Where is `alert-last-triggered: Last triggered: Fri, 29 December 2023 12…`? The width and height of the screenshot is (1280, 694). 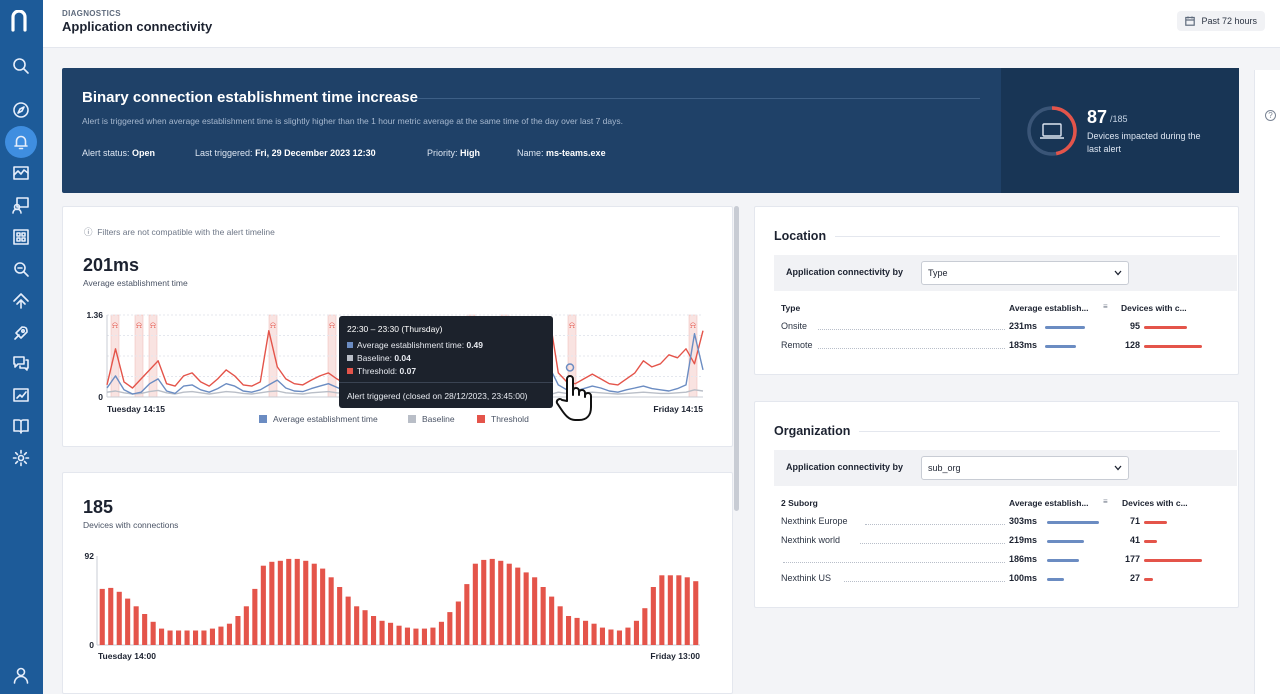
alert-last-triggered: Last triggered: Fri, 29 December 2023 12… is located at coordinates (285, 153).